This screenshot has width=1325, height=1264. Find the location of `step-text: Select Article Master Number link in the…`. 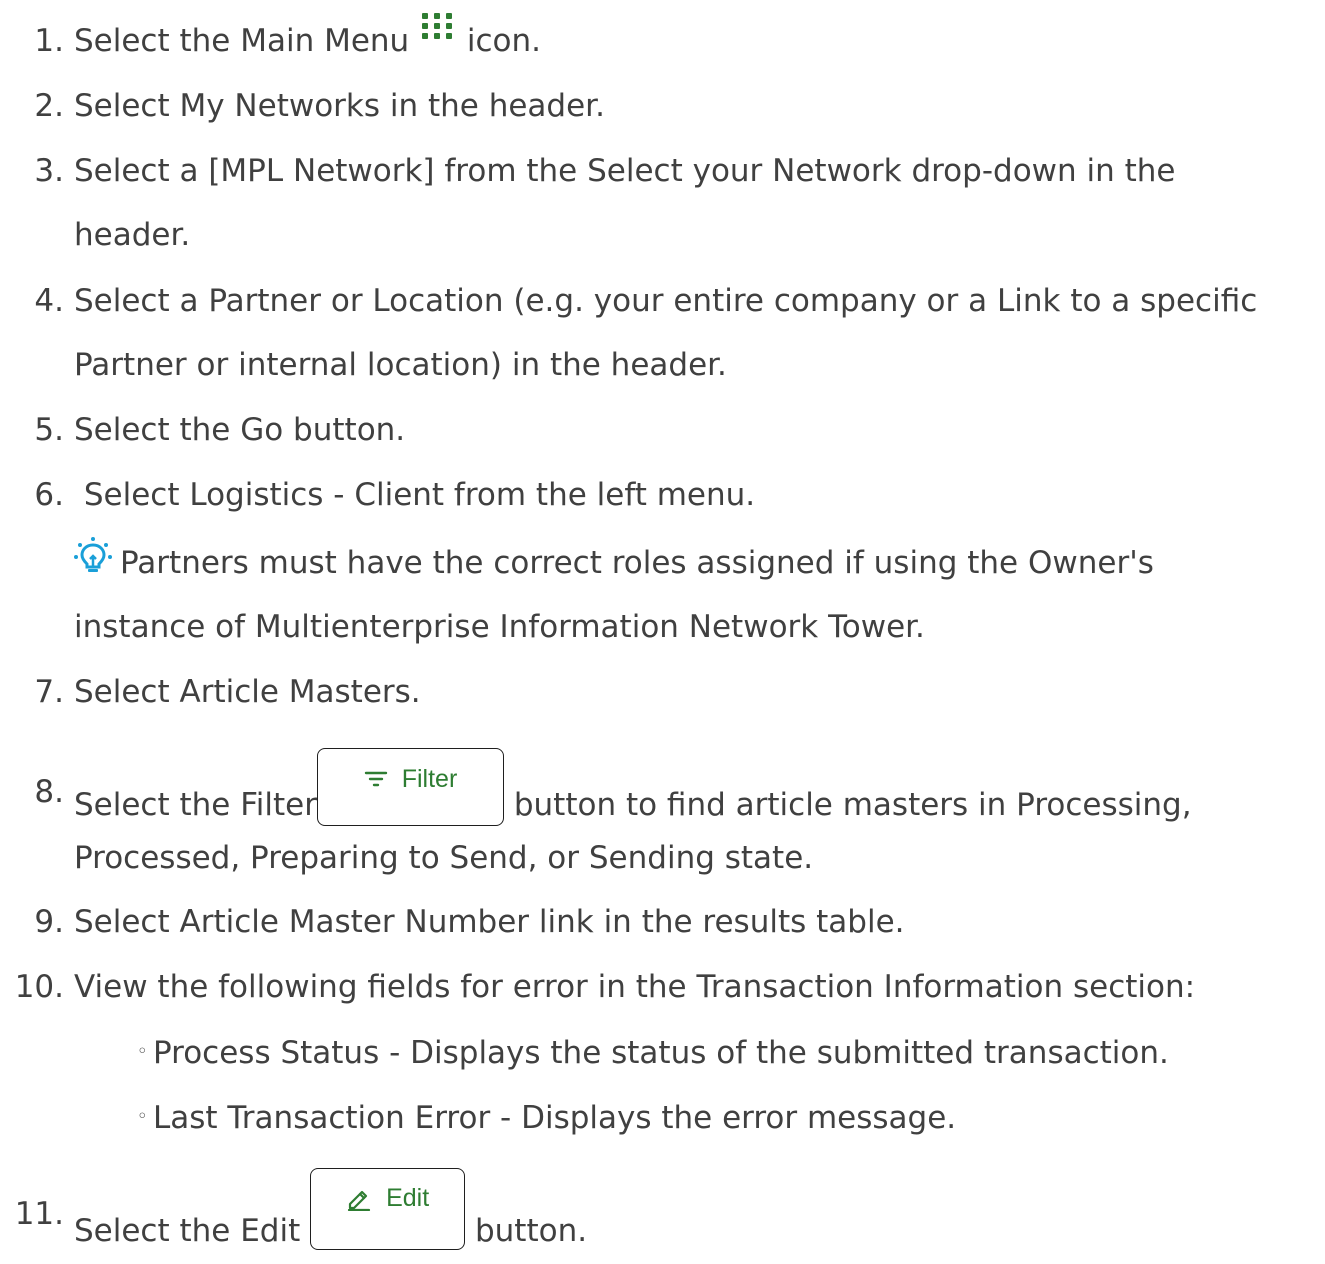

step-text: Select Article Master Number link in the… is located at coordinates (489, 922).